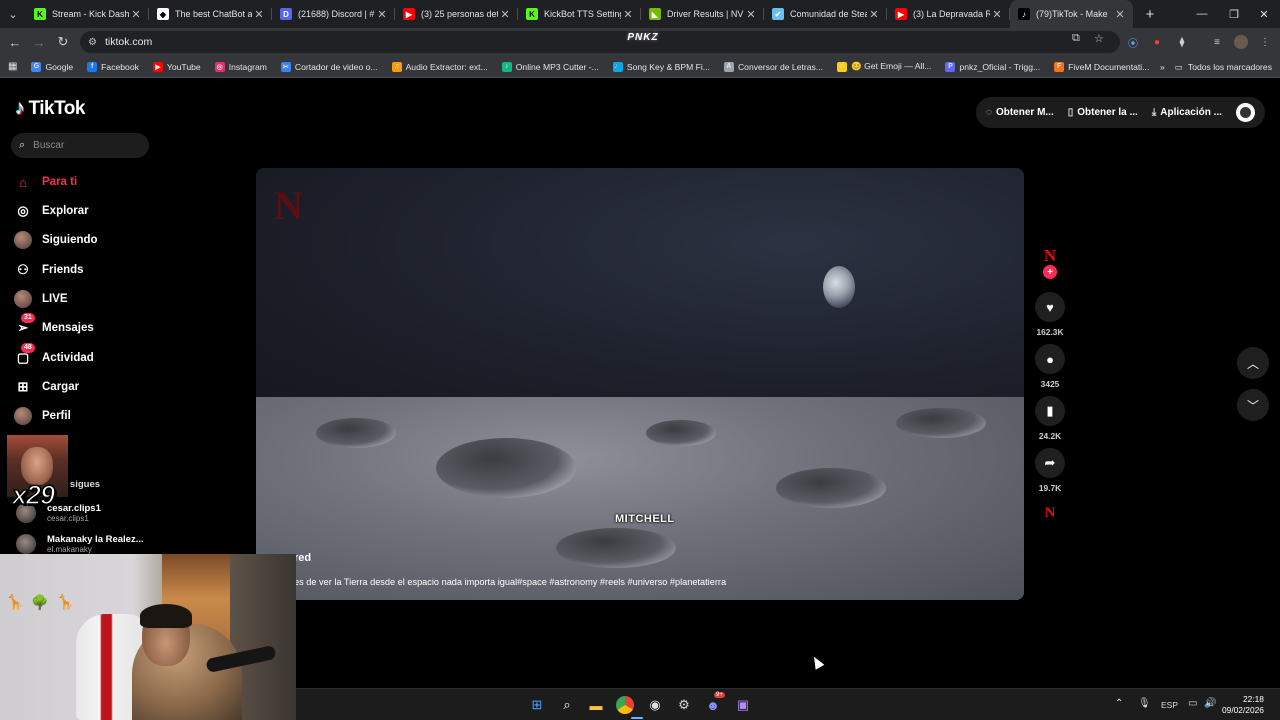 This screenshot has width=1280, height=720. I want to click on following-avatar-icon, so click(23, 240).